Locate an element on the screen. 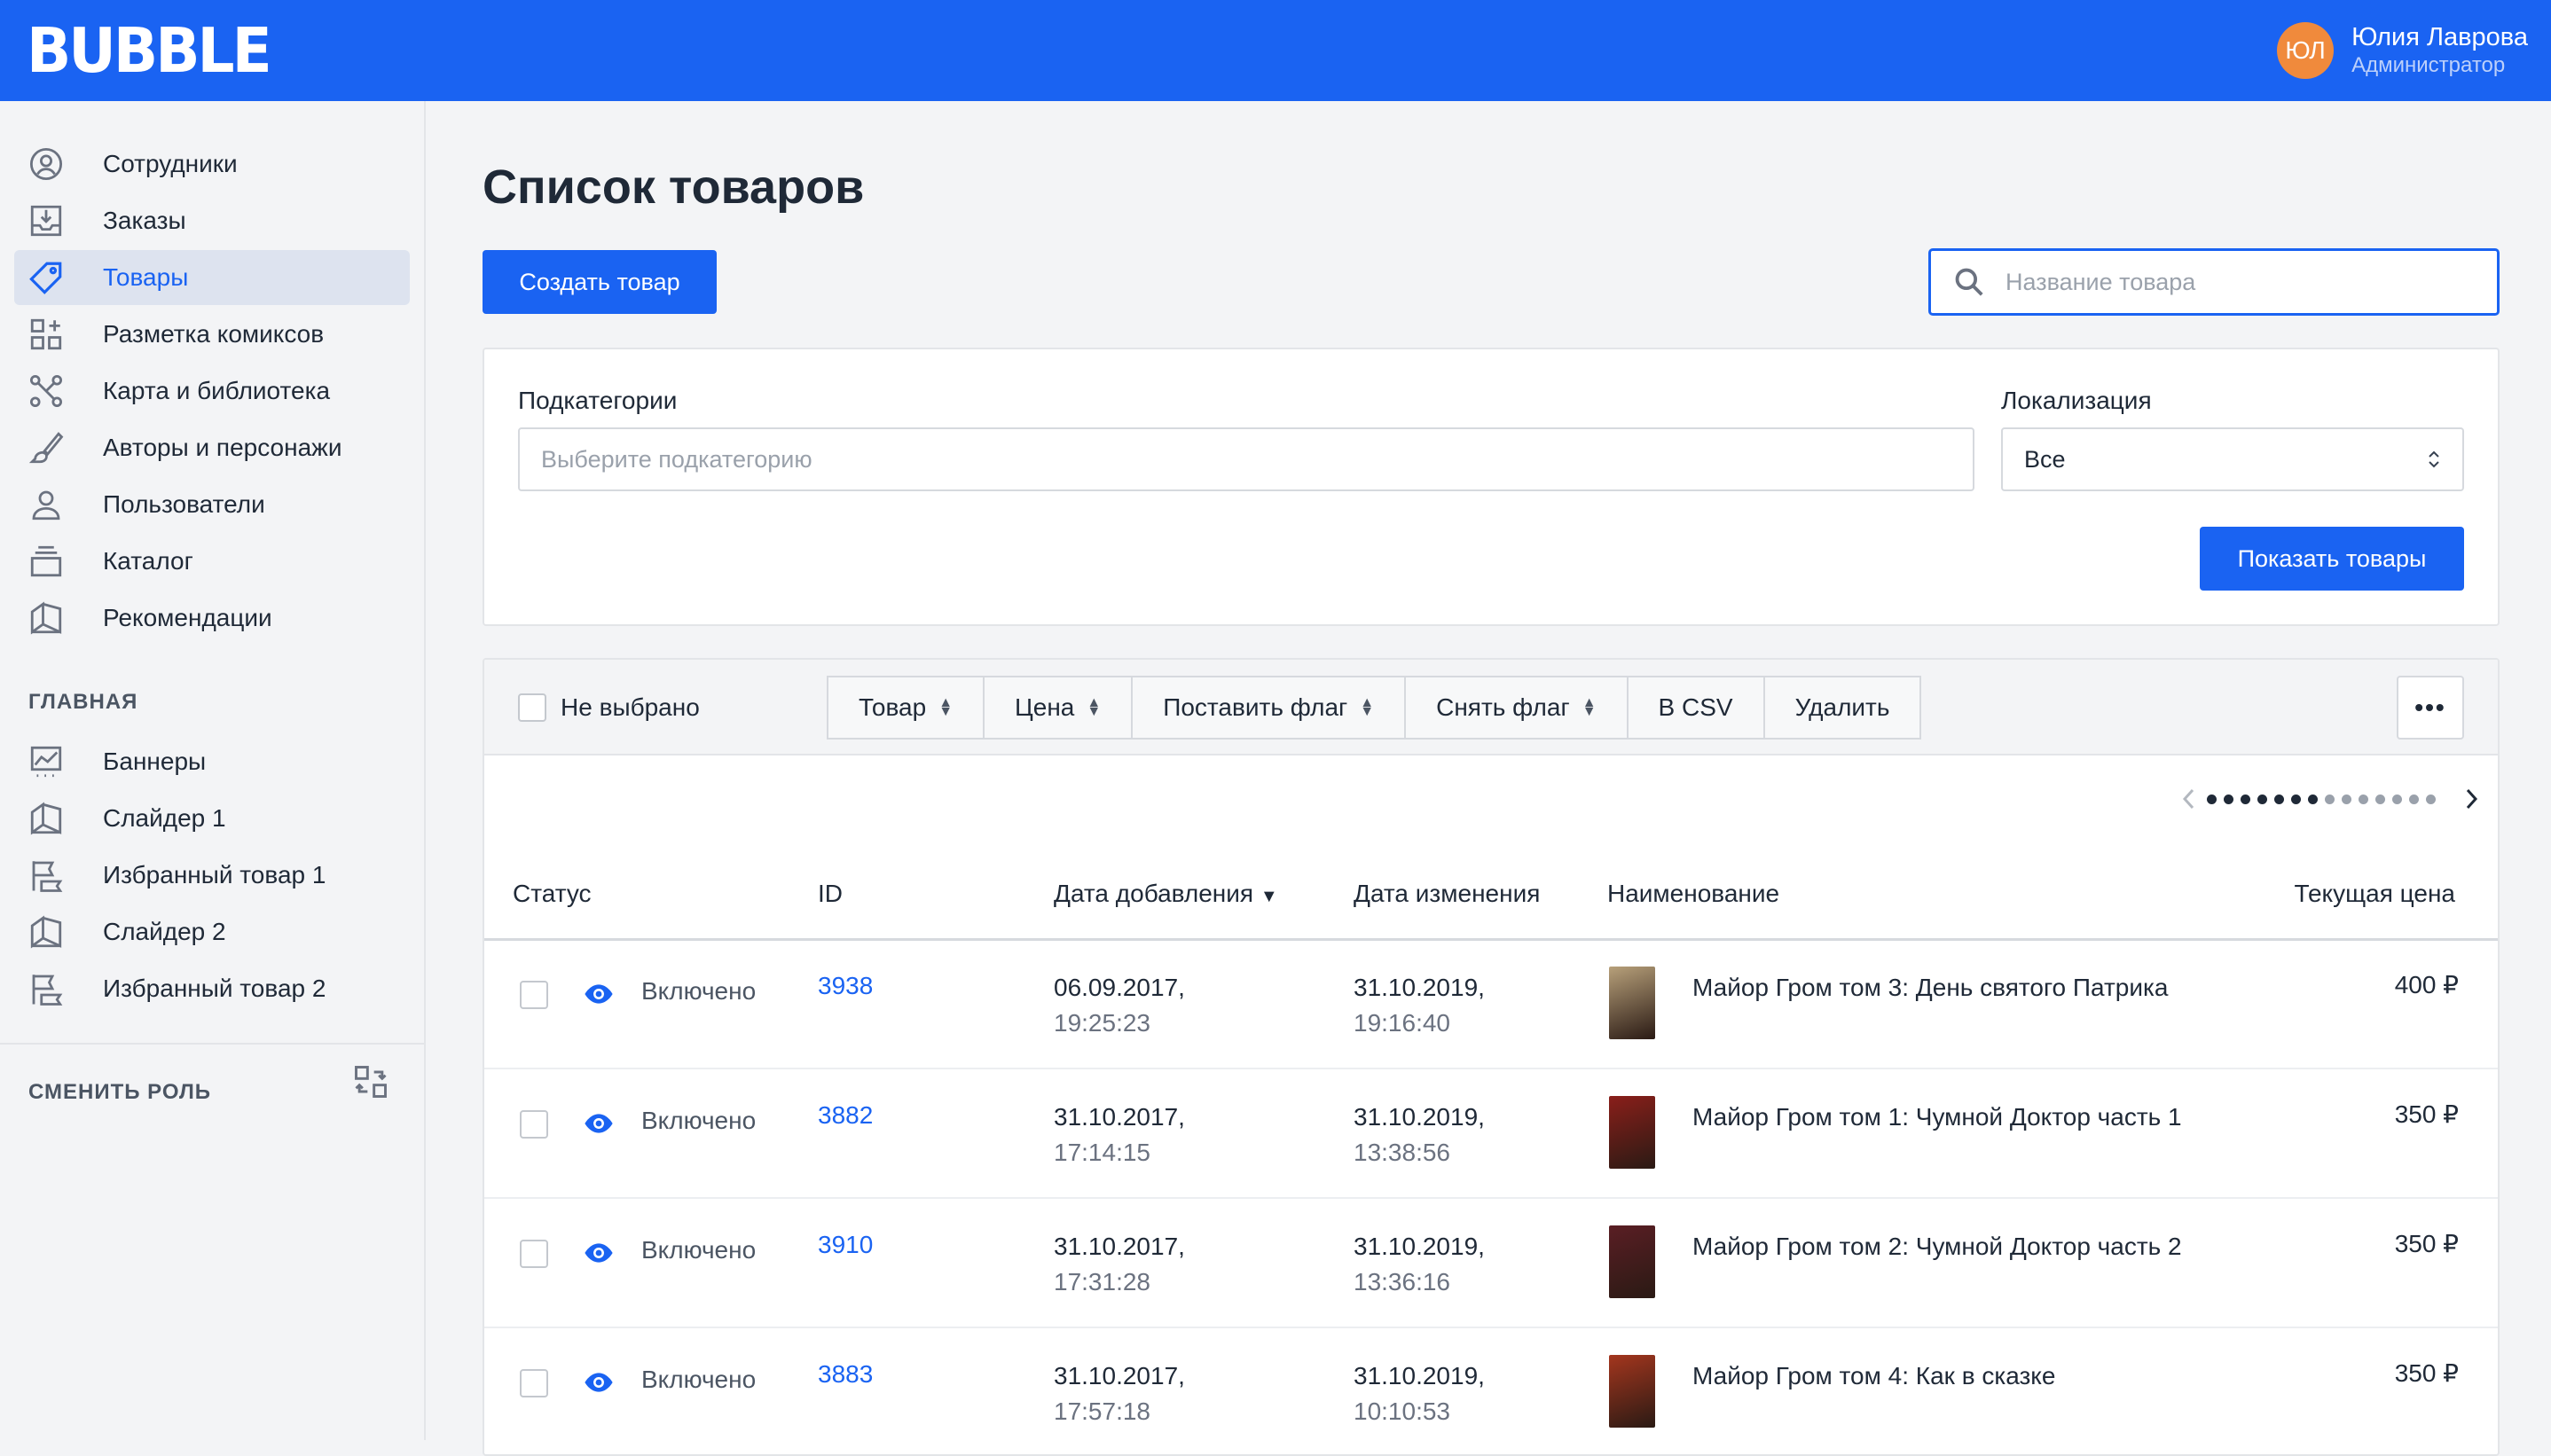 The height and width of the screenshot is (1456, 2551). date-added-date: 06.09.2017, is located at coordinates (1119, 987).